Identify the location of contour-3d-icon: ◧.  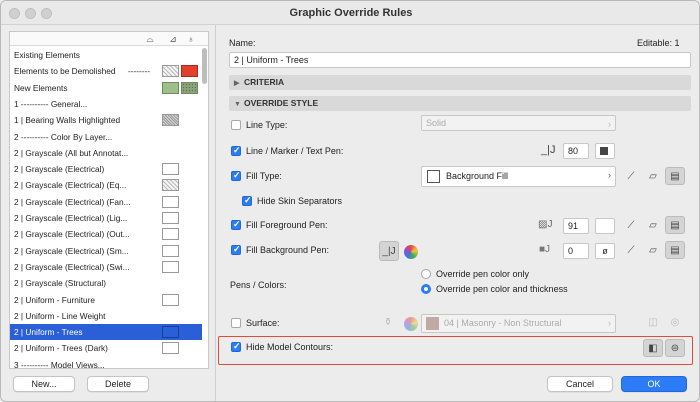
(653, 348).